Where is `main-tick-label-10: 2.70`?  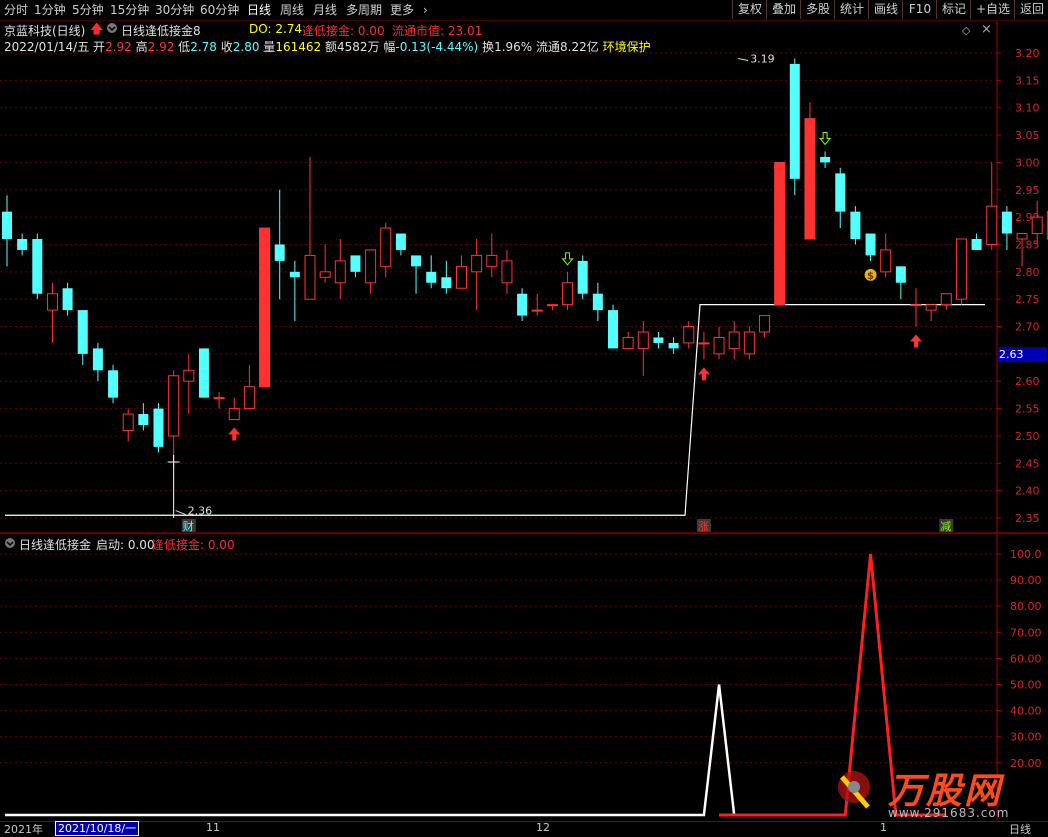 main-tick-label-10: 2.70 is located at coordinates (1027, 327).